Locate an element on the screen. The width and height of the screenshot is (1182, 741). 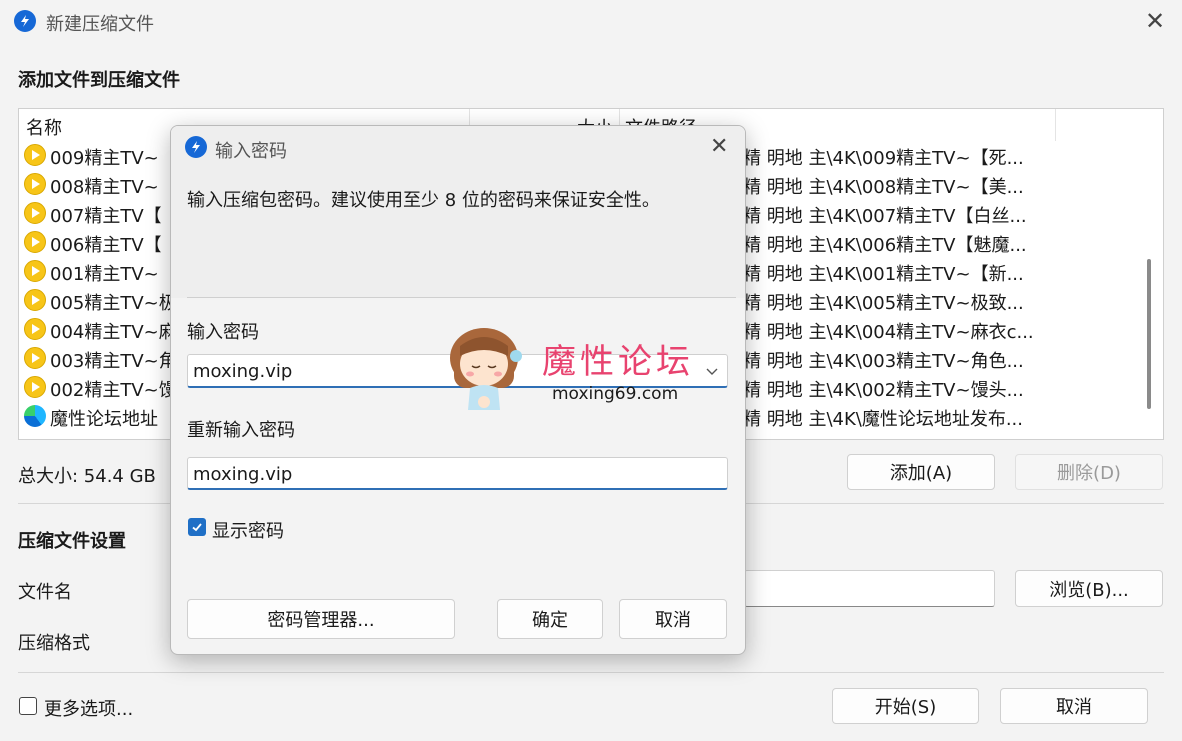
settings-heading: 压缩文件设置 is located at coordinates (72, 541).